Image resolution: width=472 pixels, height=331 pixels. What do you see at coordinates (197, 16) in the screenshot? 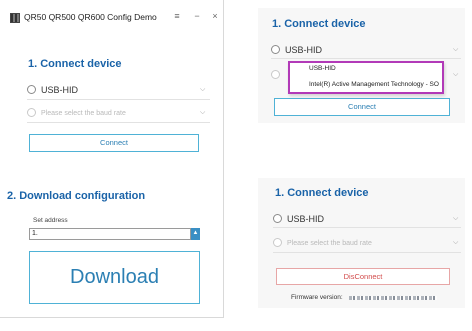
I see `minimize-button: −` at bounding box center [197, 16].